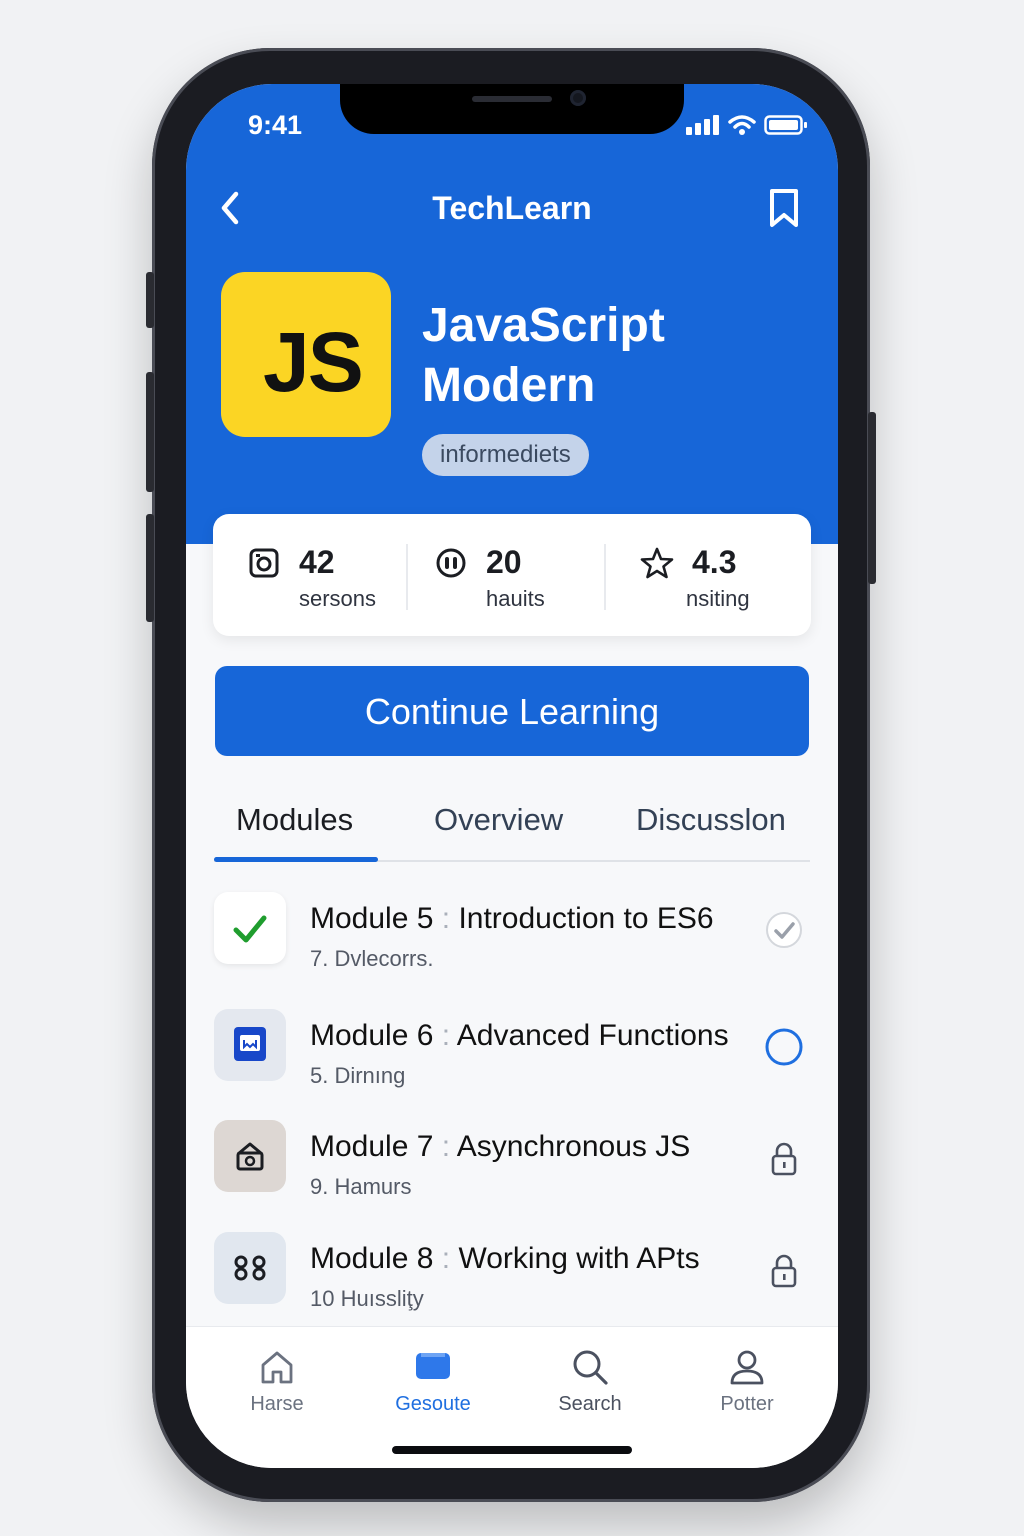  Describe the element at coordinates (592, 1035) in the screenshot. I see `module-name: Advanced Functions` at that location.